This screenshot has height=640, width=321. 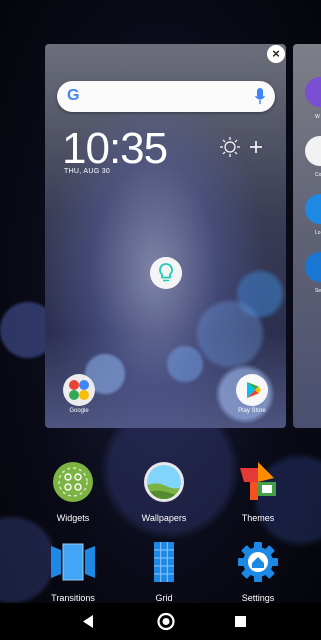 I want to click on wallpapers-button: Wallpapers, so click(x=164, y=491).